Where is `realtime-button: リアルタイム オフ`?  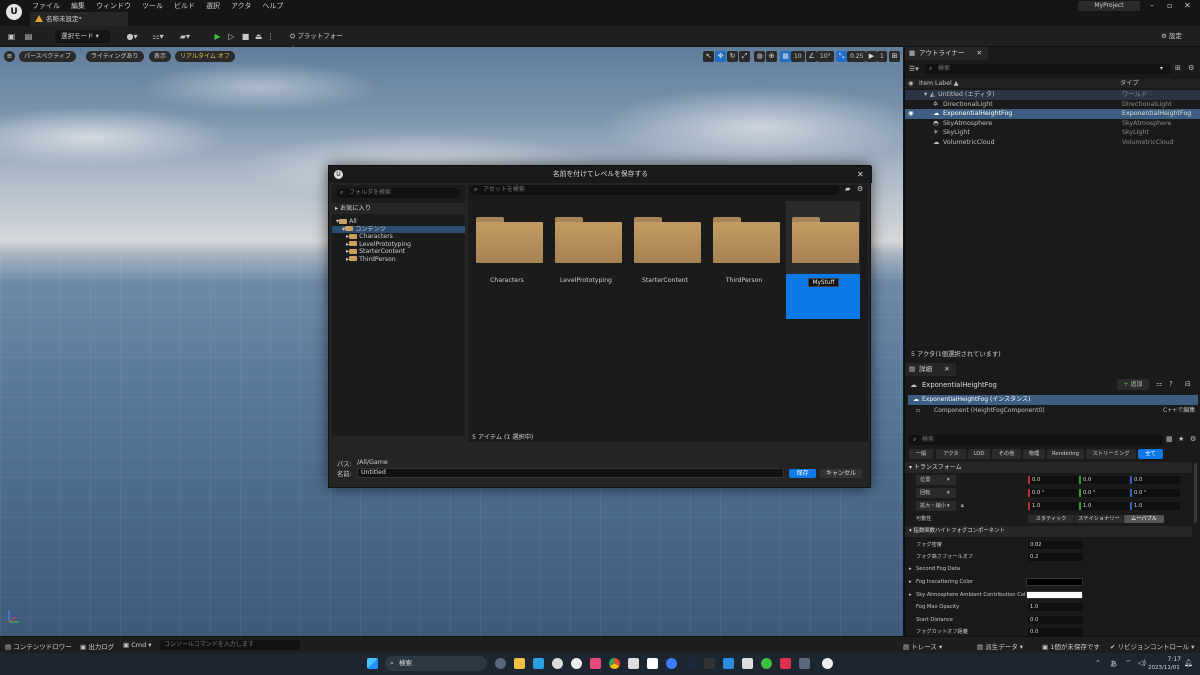
realtime-button: リアルタイム オフ is located at coordinates (205, 56).